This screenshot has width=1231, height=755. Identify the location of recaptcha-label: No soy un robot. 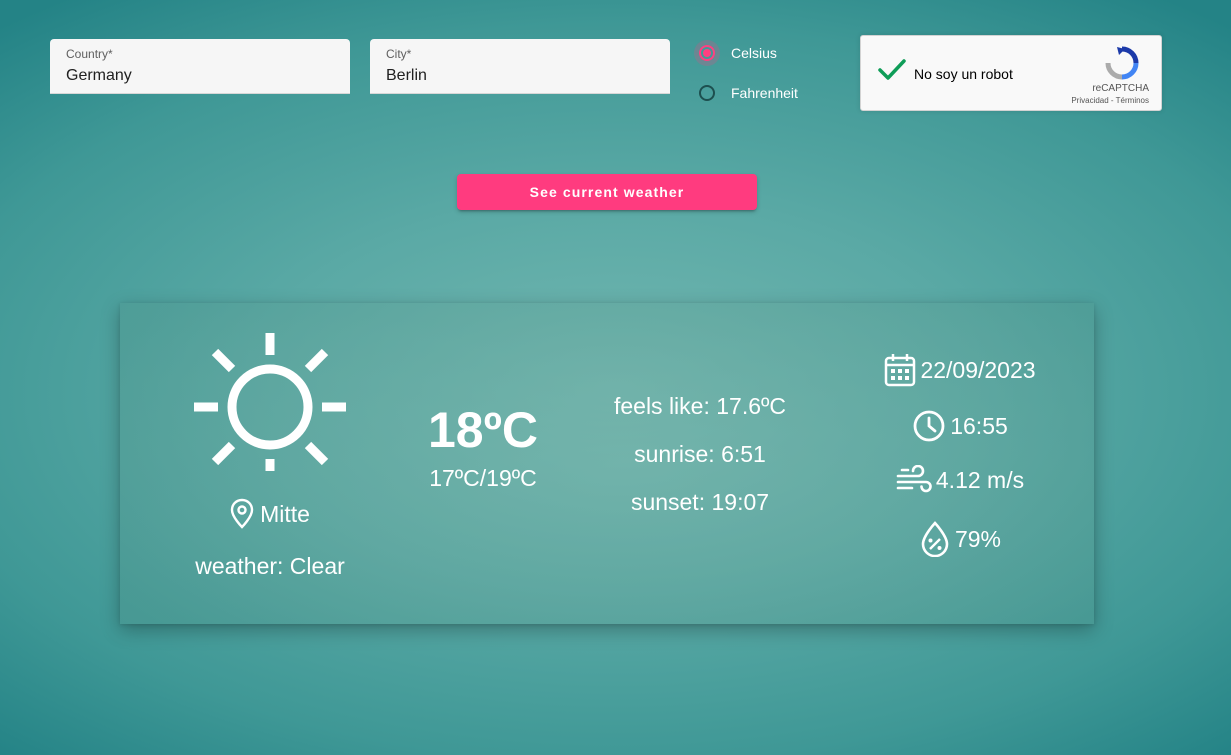
(963, 74).